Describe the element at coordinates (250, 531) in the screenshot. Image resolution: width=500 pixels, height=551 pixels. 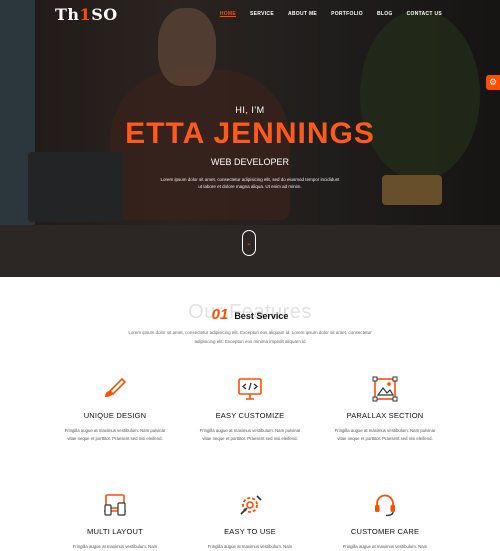
I see `feature-title: EASY TO USE` at that location.